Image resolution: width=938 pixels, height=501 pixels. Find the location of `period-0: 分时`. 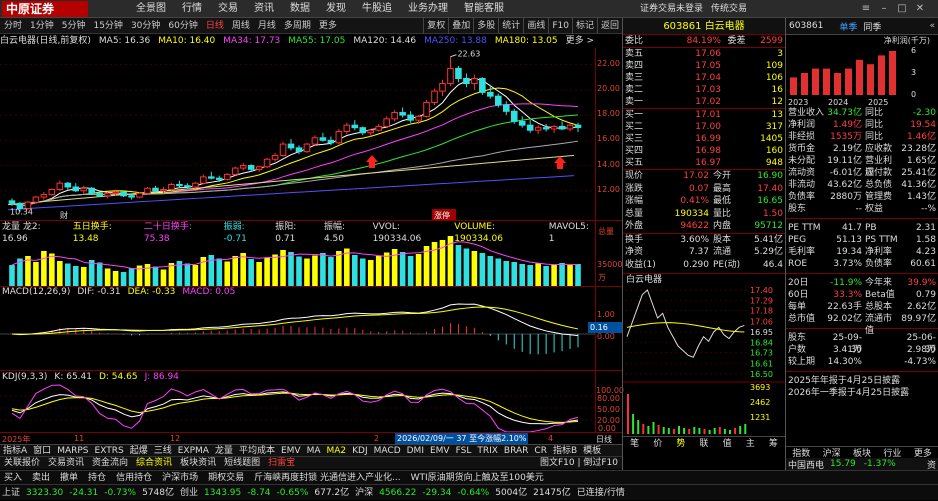

period-0: 分时 is located at coordinates (13, 26).